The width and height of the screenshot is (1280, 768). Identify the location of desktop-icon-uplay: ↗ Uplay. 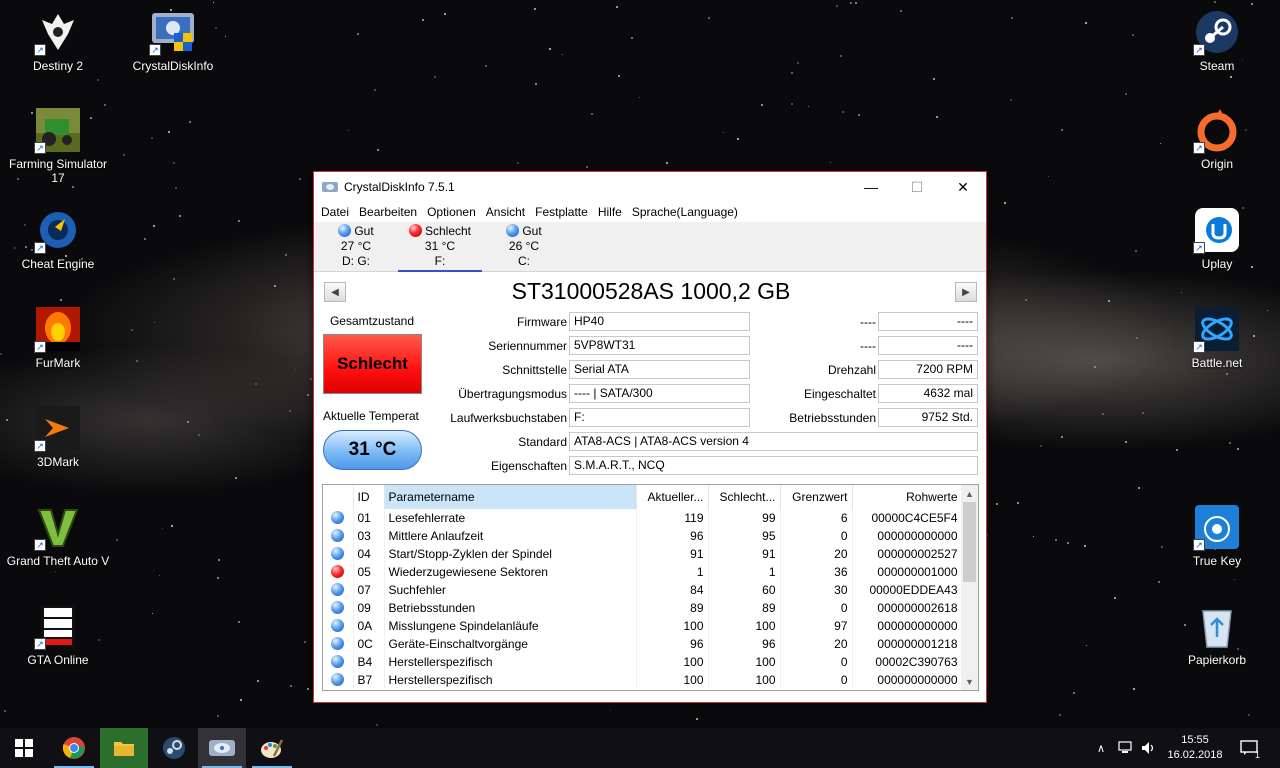
(1217, 238).